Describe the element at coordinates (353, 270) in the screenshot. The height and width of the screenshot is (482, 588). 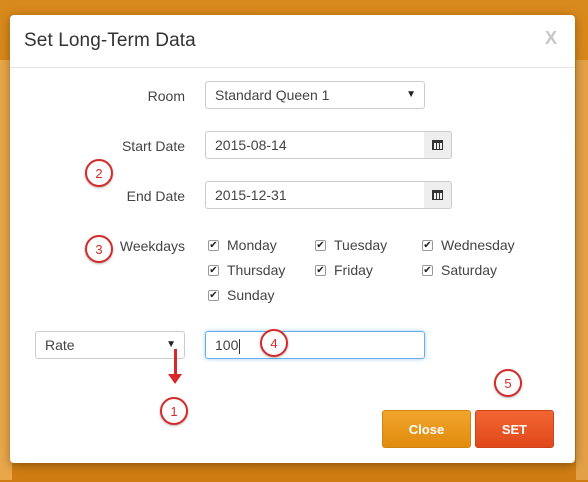
I see `weekday-label: Friday` at that location.